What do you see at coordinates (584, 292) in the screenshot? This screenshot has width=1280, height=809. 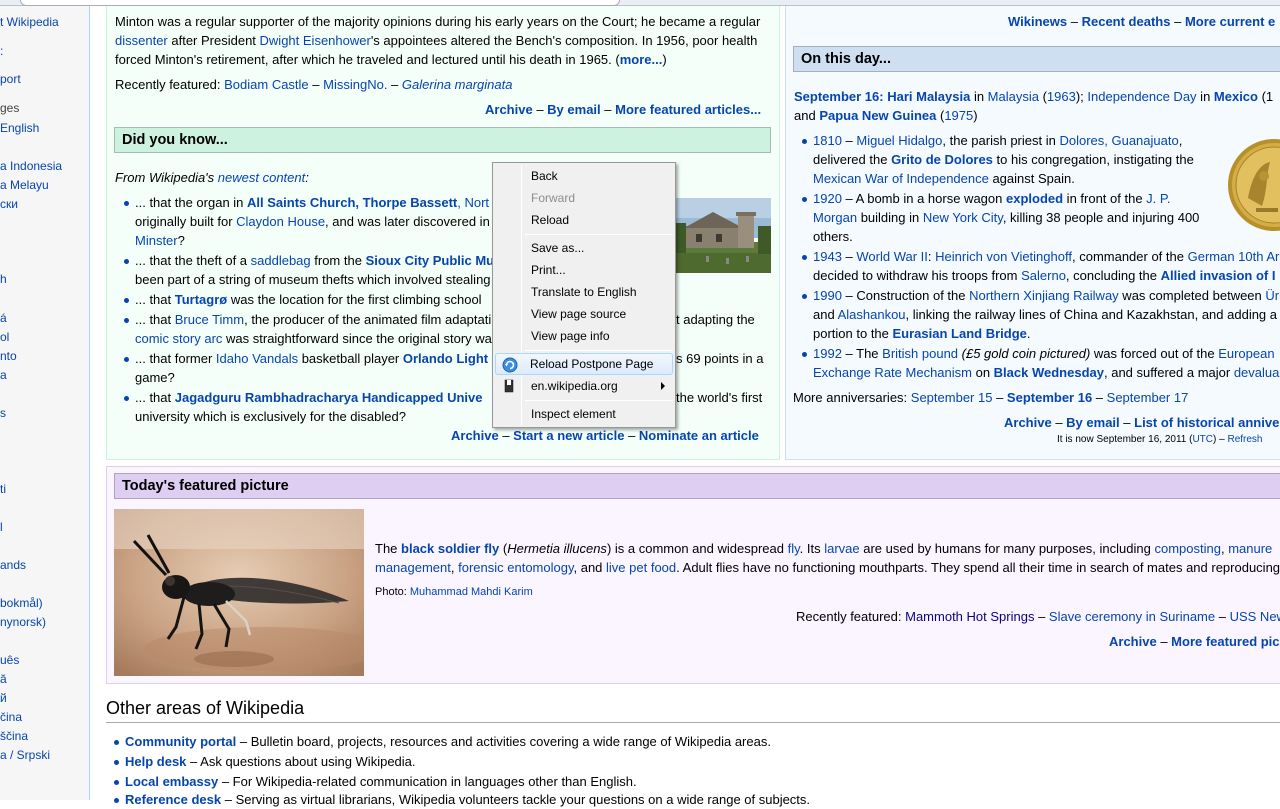 I see `menu-item-translate: Translate to English` at bounding box center [584, 292].